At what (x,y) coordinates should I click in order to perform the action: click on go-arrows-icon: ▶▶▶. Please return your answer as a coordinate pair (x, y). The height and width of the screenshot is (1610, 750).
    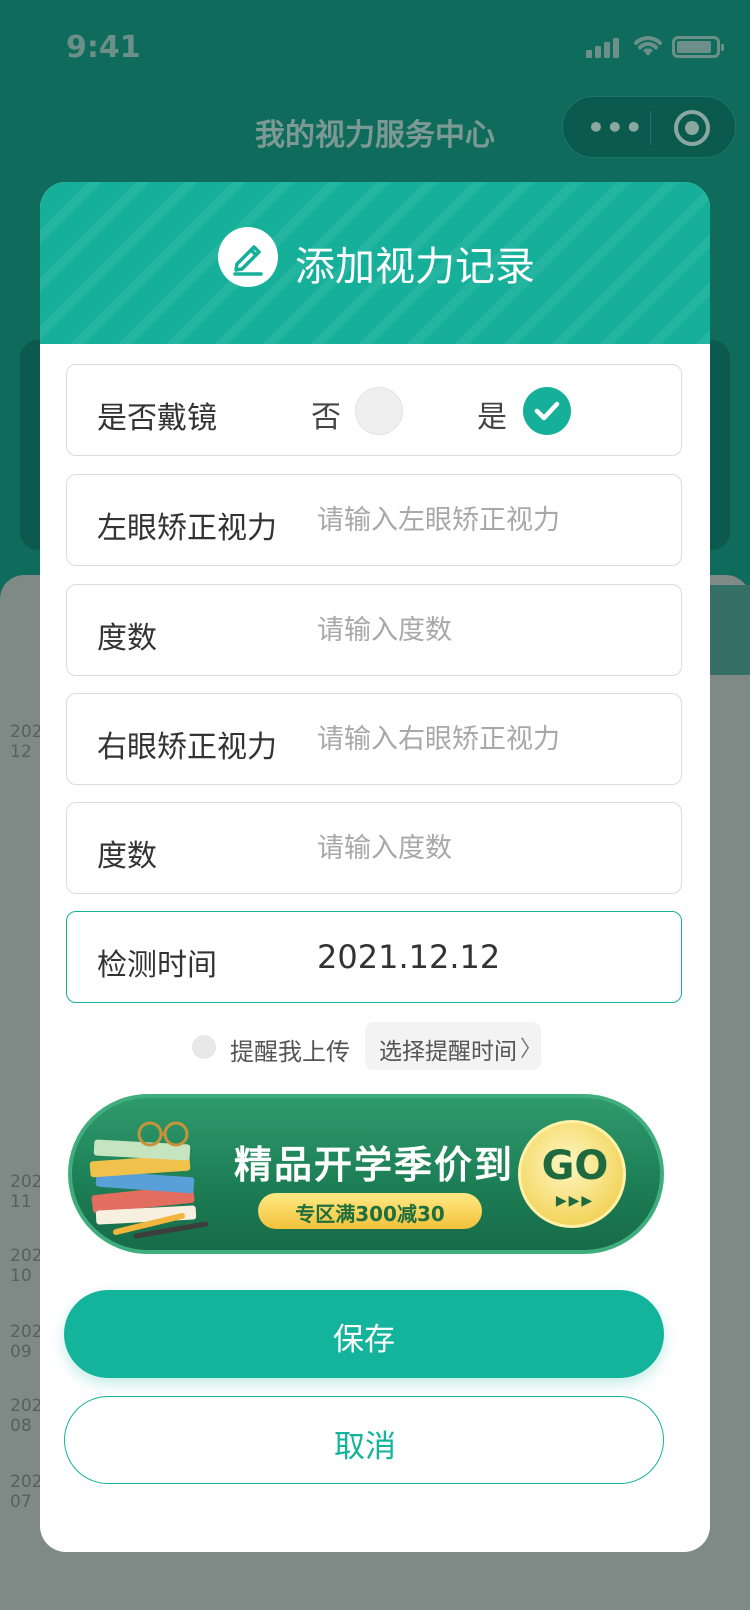
    Looking at the image, I should click on (575, 1201).